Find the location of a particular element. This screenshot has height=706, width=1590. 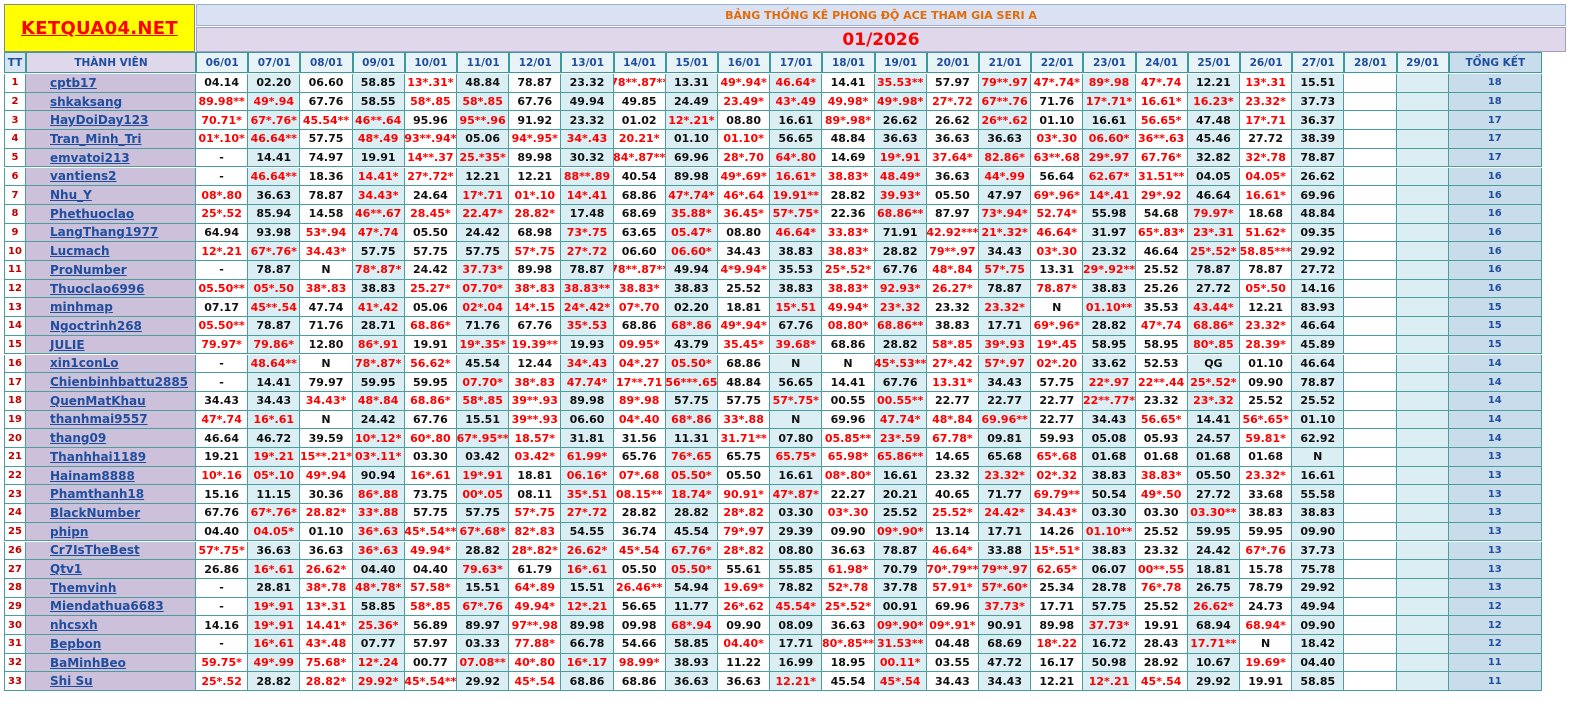

member-link: Phamthanh18 is located at coordinates (111, 495).